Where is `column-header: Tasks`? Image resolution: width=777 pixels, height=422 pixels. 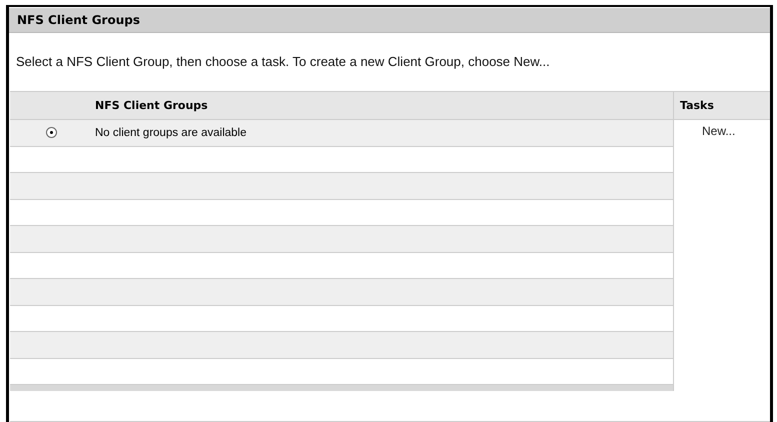
column-header: Tasks is located at coordinates (696, 105).